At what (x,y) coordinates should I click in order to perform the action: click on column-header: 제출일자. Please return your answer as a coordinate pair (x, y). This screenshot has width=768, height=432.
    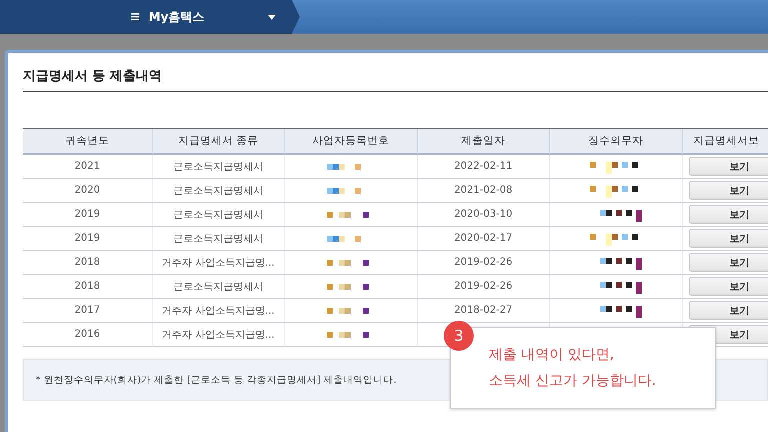
    Looking at the image, I should click on (484, 142).